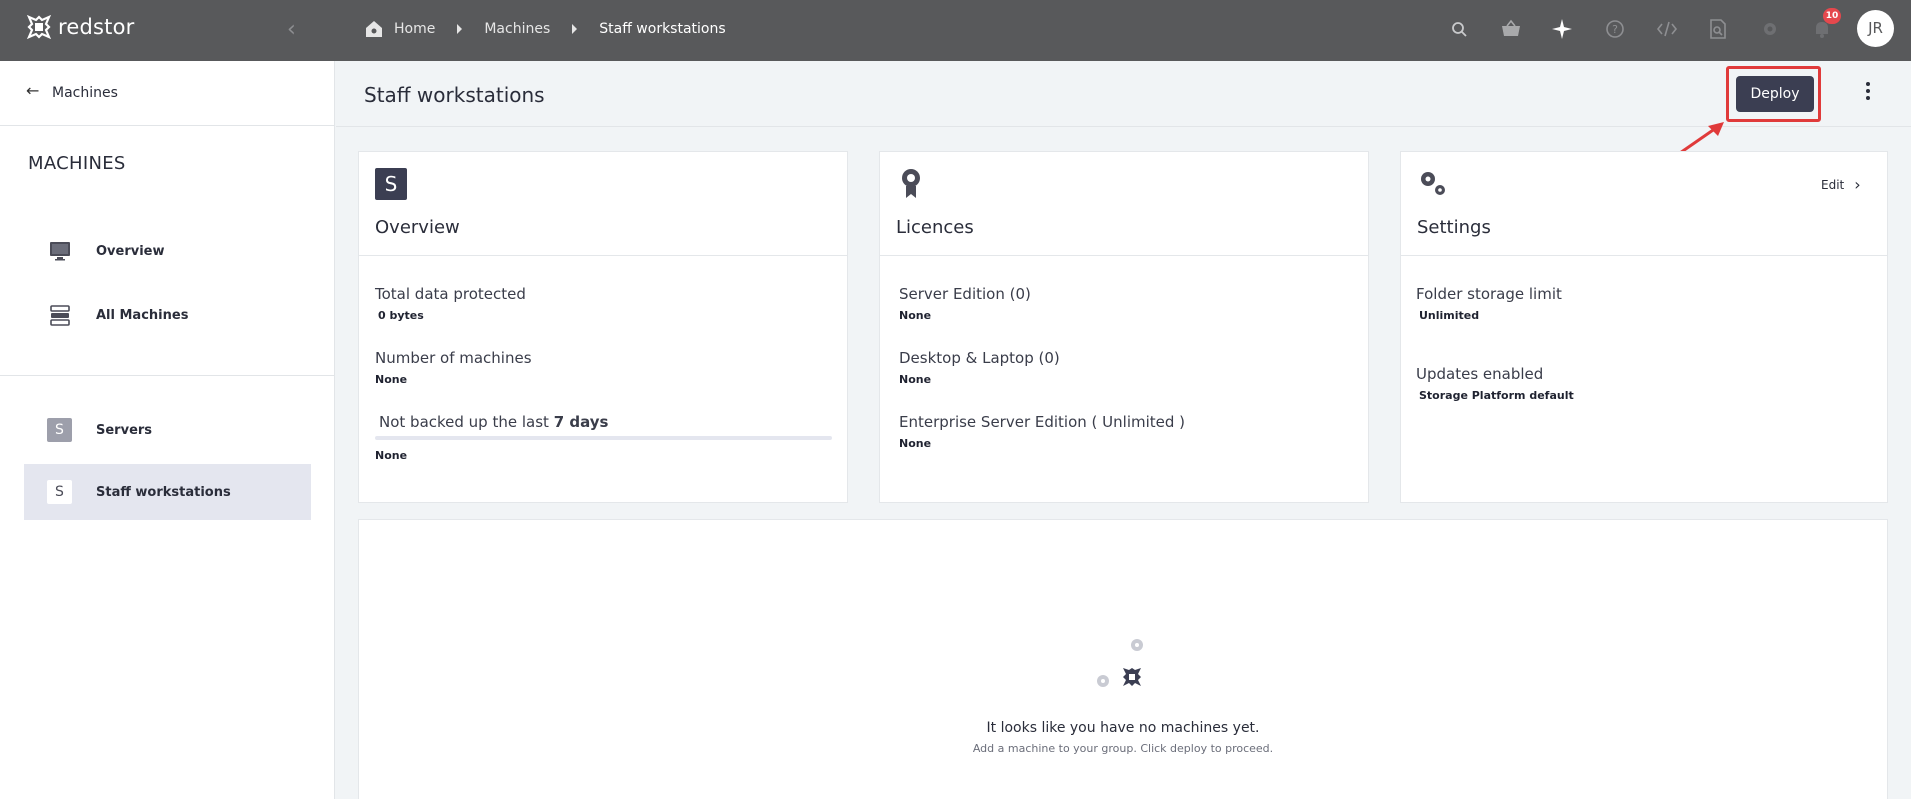  Describe the element at coordinates (142, 315) in the screenshot. I see `sidebar-item-label: All Machines` at that location.